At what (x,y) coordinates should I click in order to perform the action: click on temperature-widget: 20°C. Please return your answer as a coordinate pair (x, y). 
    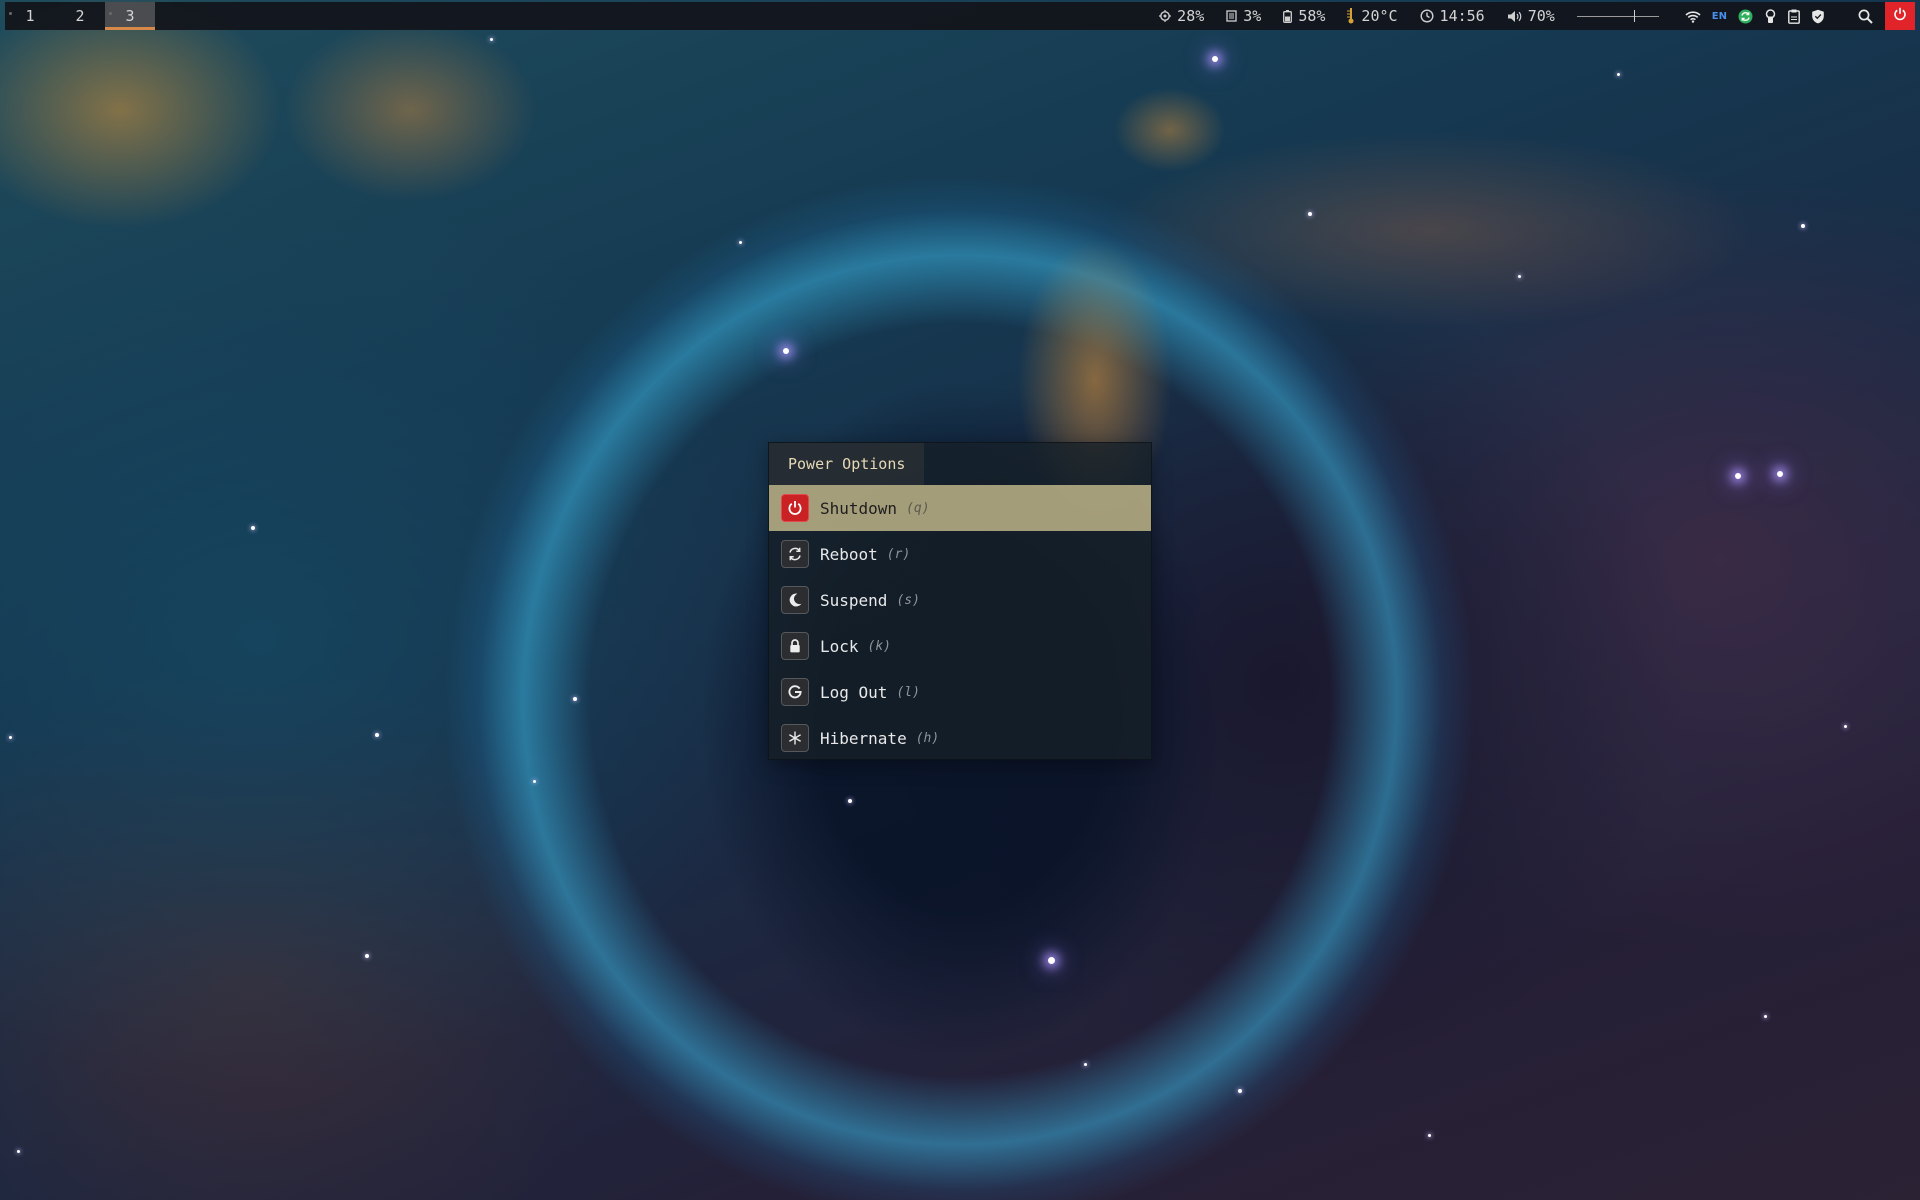
    Looking at the image, I should click on (1372, 16).